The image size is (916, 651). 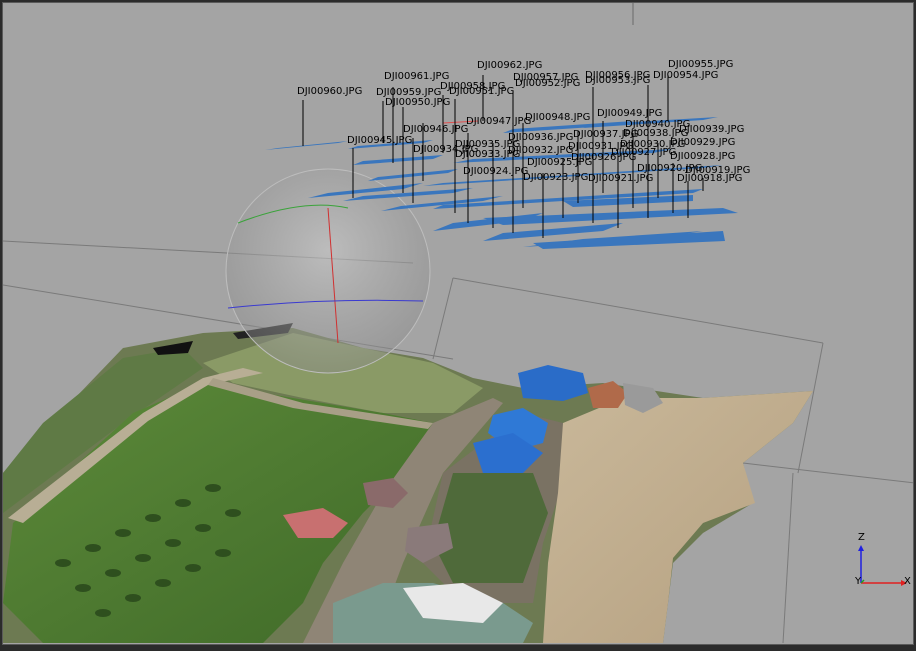 What do you see at coordinates (435, 130) in the screenshot?
I see `camera-label: DJI00946.JPG` at bounding box center [435, 130].